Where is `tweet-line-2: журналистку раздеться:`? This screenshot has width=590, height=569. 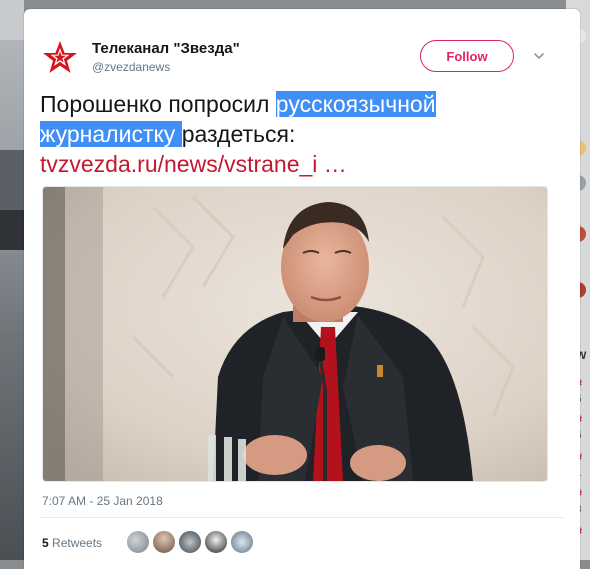
tweet-line-2: журналистку раздеться: is located at coordinates (300, 134).